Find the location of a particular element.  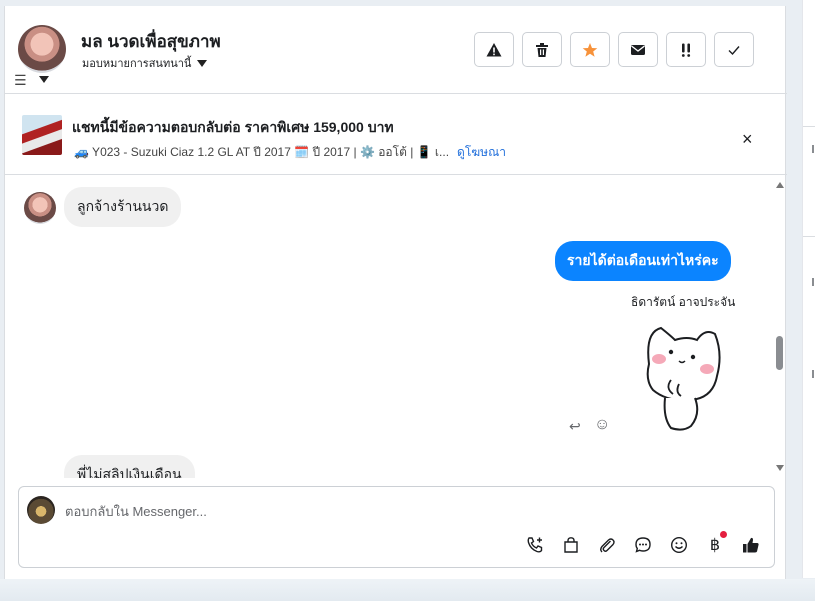

check-icon is located at coordinates (734, 50).